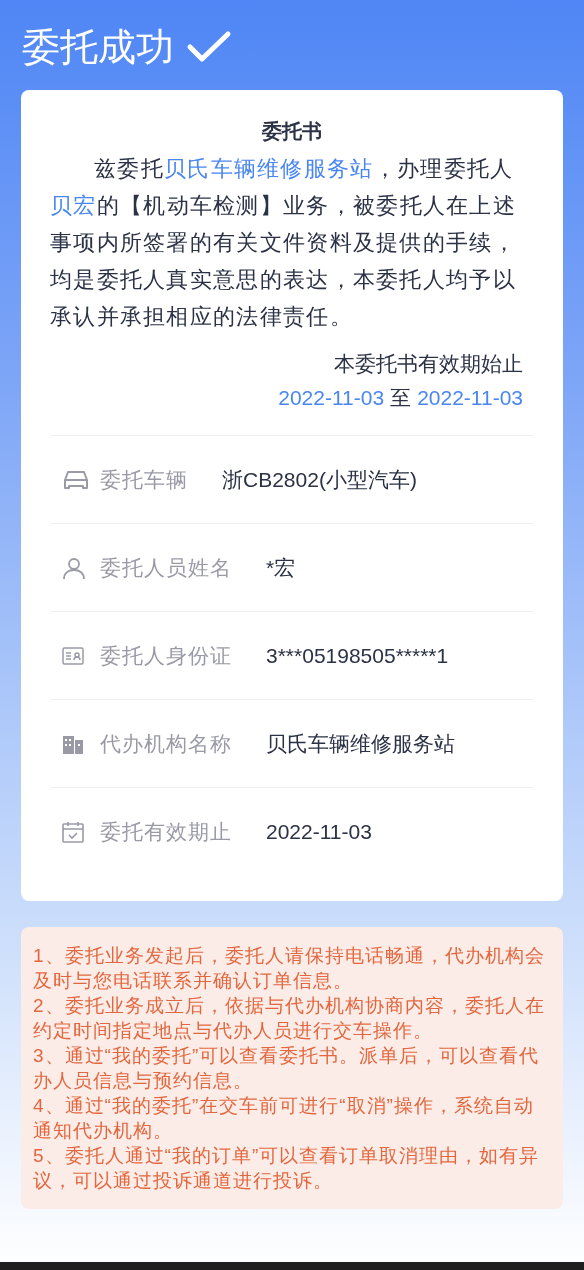 This screenshot has width=584, height=1270. I want to click on note-text: 5、委托人通过“我的订单”可以查看订单取消理由，如有异议，可以通过投诉通道进行投诉。, so click(287, 1168).